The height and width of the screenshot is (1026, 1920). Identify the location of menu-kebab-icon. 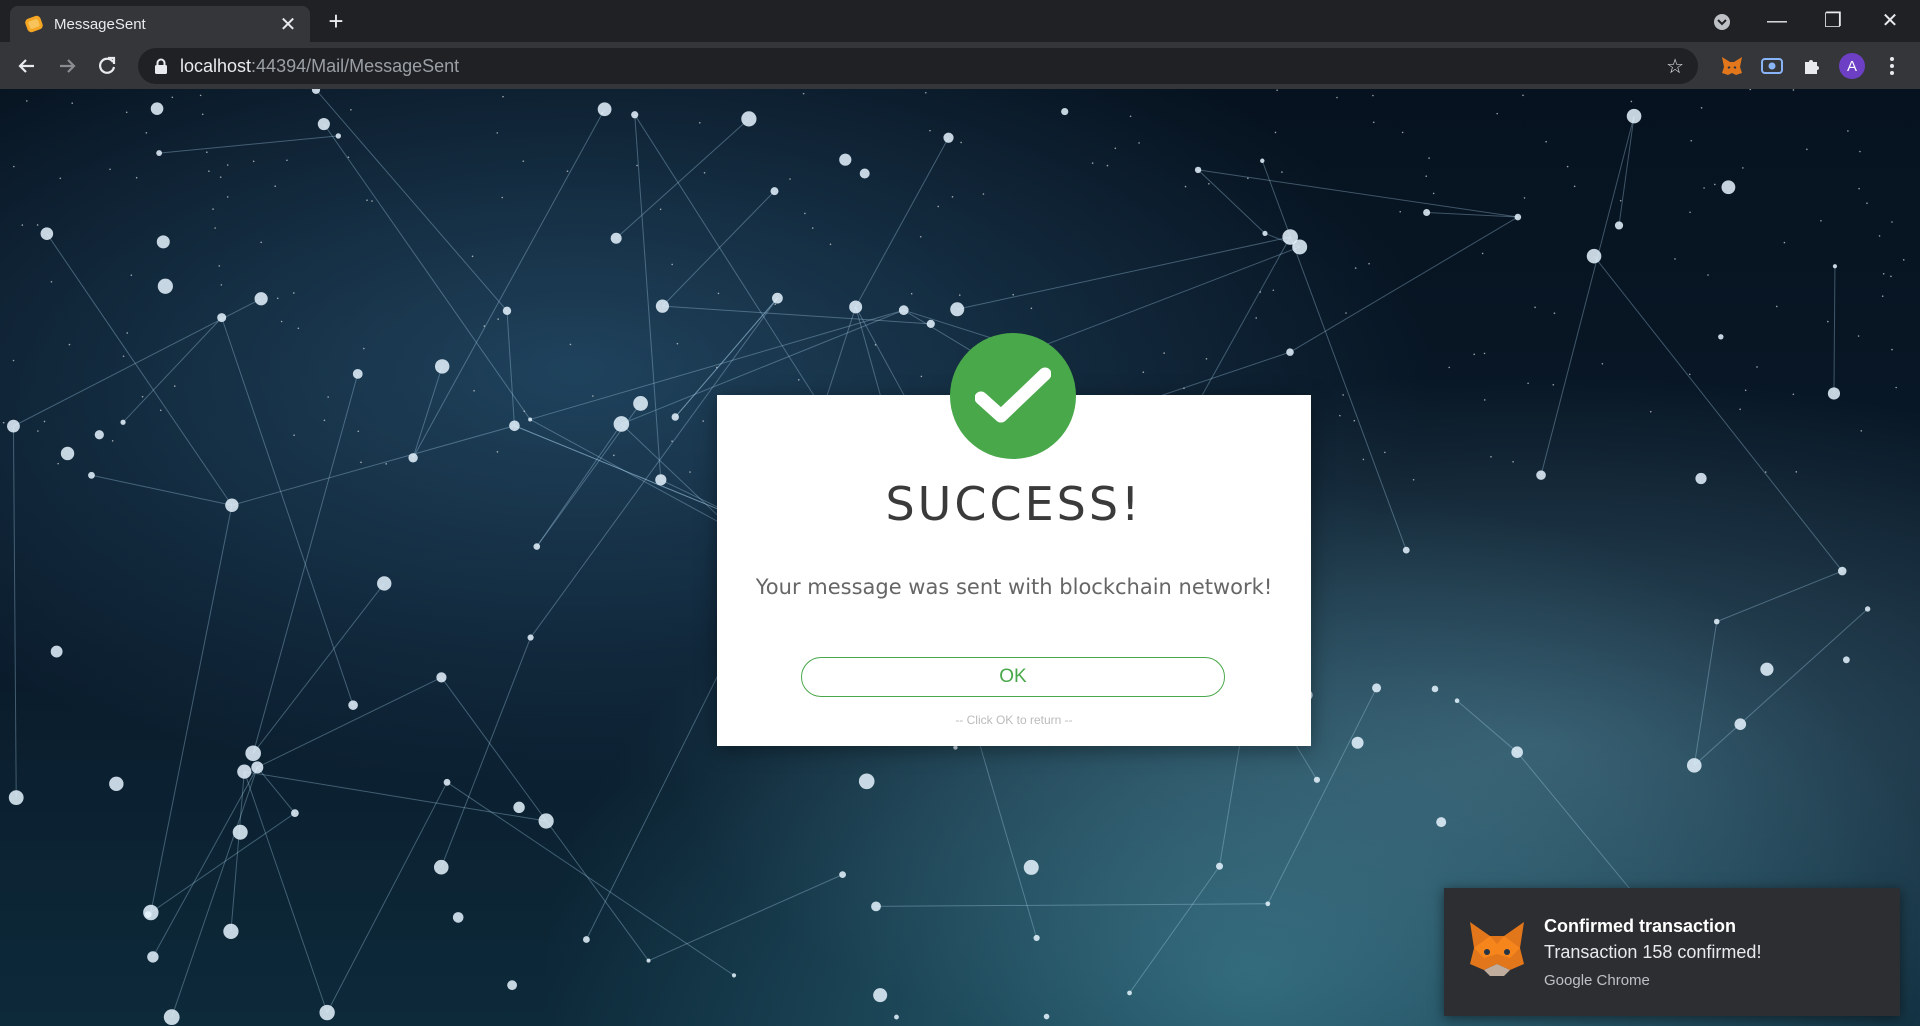
(1892, 66).